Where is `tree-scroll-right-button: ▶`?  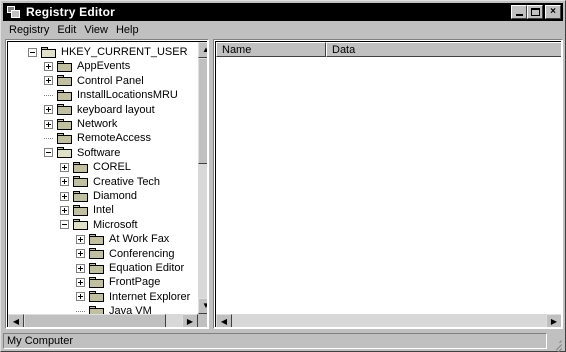 tree-scroll-right-button: ▶ is located at coordinates (190, 320).